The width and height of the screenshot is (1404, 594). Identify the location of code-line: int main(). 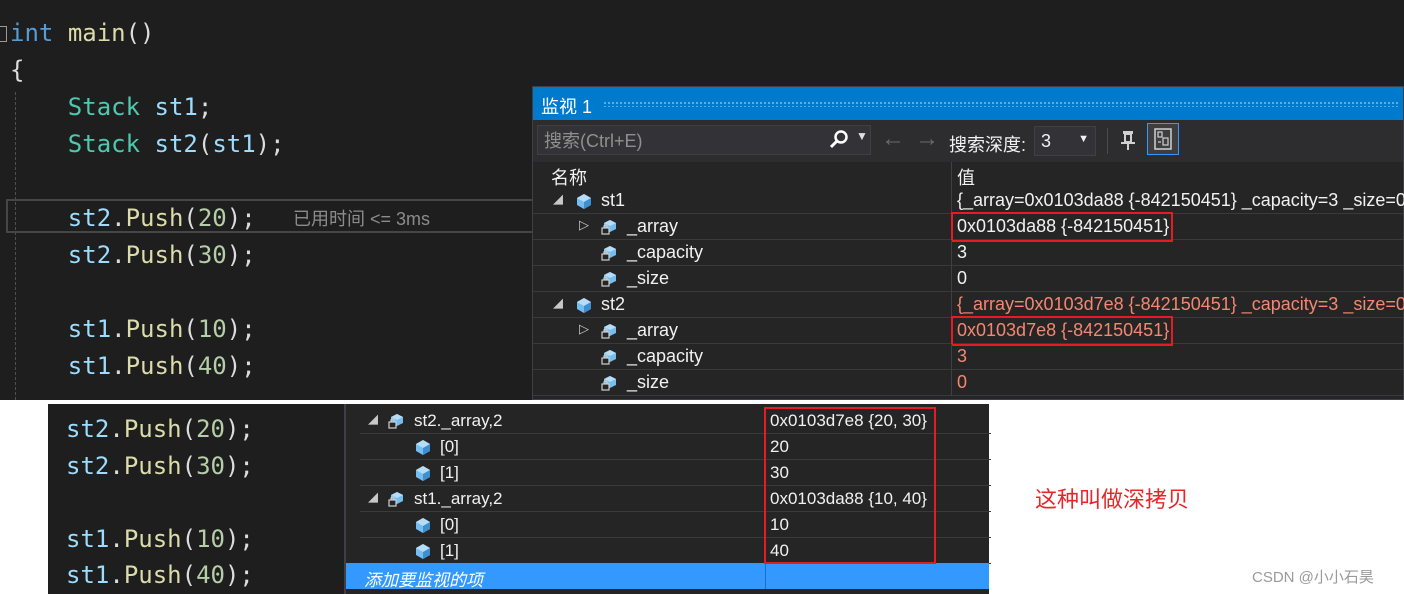
(147, 33).